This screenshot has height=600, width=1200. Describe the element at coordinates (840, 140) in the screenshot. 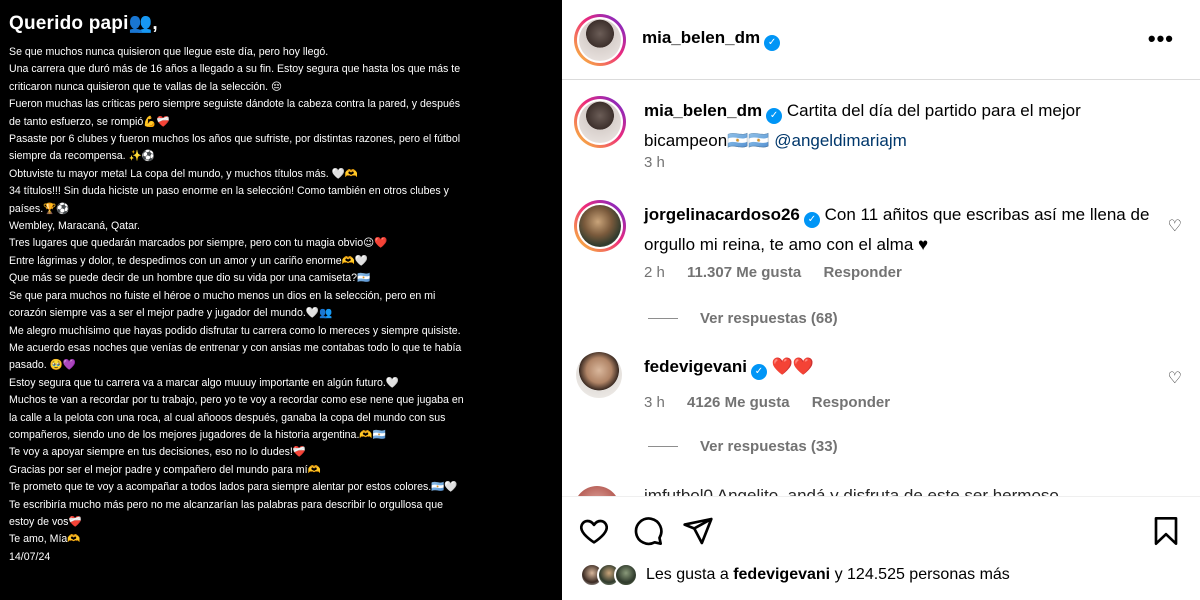

I see `caption-mention: @angeldimariajm` at that location.